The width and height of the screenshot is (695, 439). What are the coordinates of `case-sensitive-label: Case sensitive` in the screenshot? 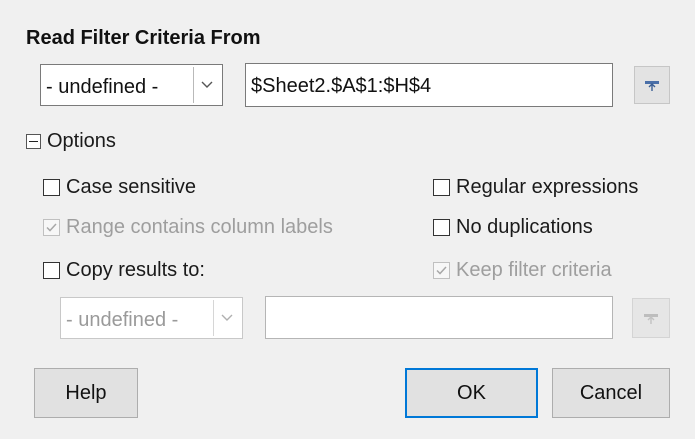 It's located at (131, 187).